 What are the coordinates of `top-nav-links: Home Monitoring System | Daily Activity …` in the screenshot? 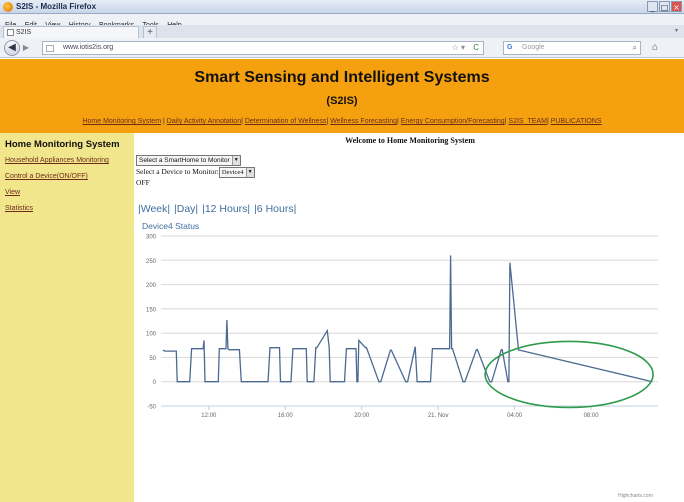 It's located at (342, 121).